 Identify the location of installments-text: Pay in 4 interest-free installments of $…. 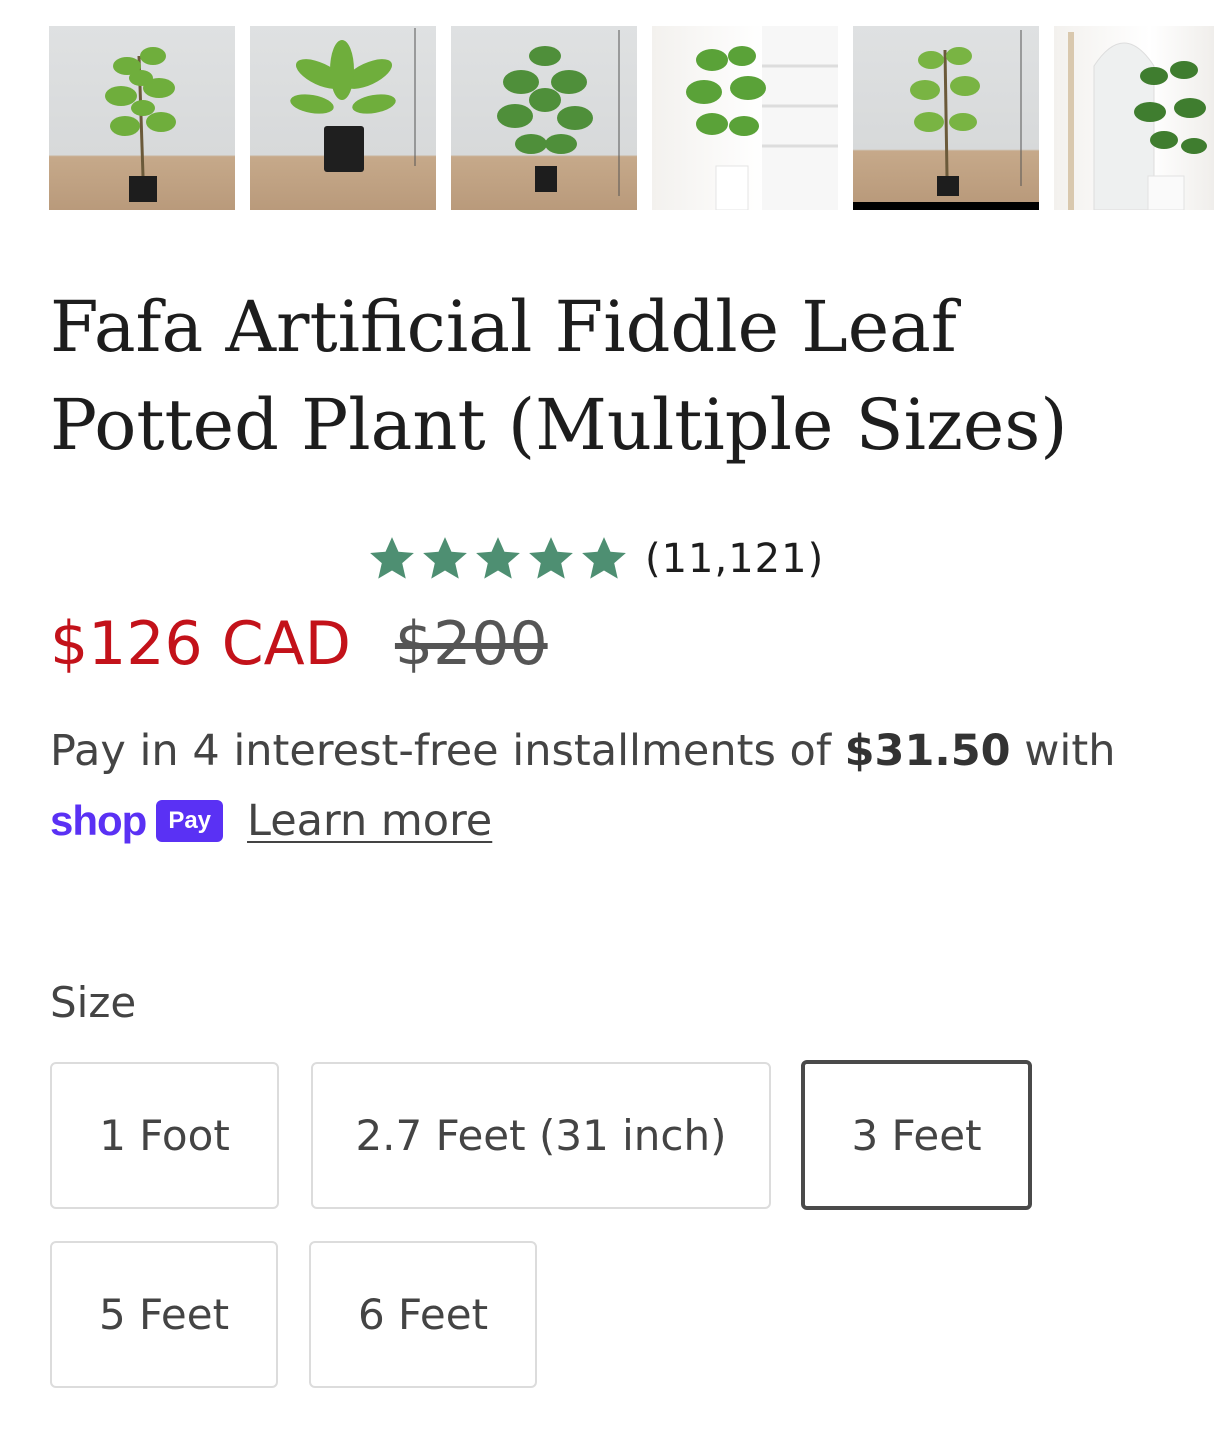
(582, 751).